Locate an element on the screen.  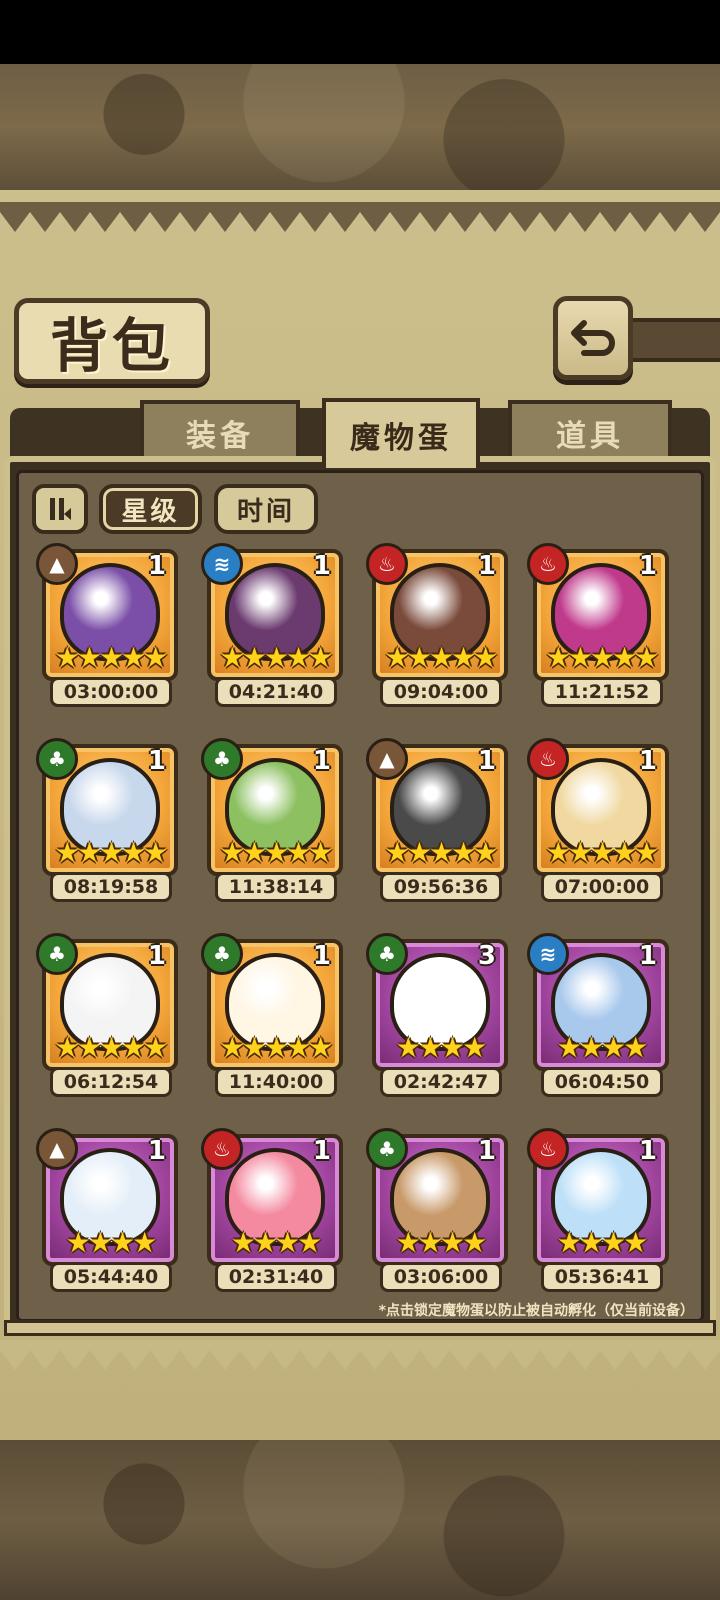
sort-by-time-button: 时间 is located at coordinates (266, 509).